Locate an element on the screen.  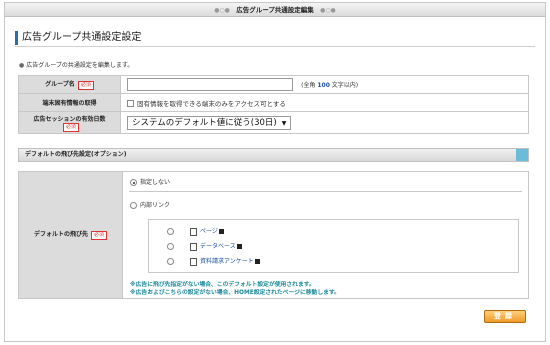
description-text: 広告グループの共通設定を編集します。 is located at coordinates (80, 65).